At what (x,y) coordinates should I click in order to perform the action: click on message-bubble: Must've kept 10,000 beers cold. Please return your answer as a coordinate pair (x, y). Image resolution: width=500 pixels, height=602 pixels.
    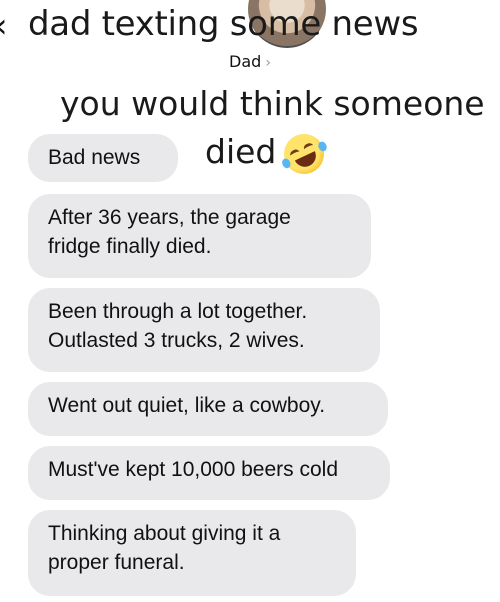
    Looking at the image, I should click on (209, 473).